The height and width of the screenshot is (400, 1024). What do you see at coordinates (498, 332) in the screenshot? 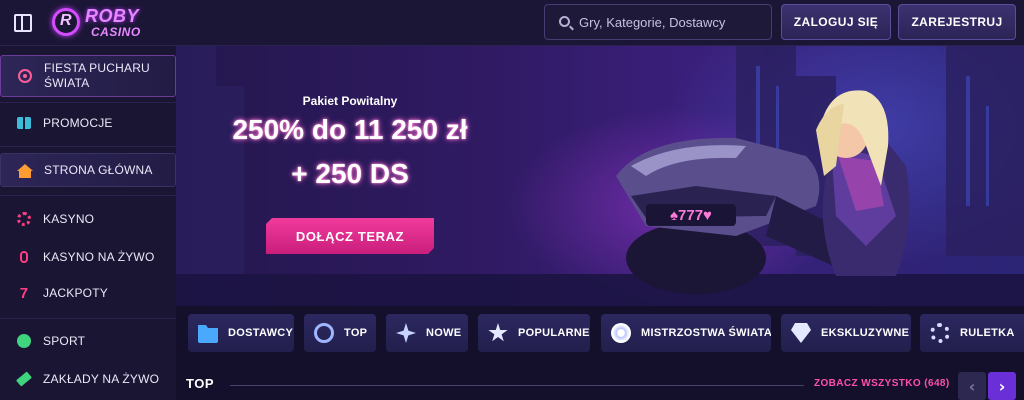
I see `star-icon` at bounding box center [498, 332].